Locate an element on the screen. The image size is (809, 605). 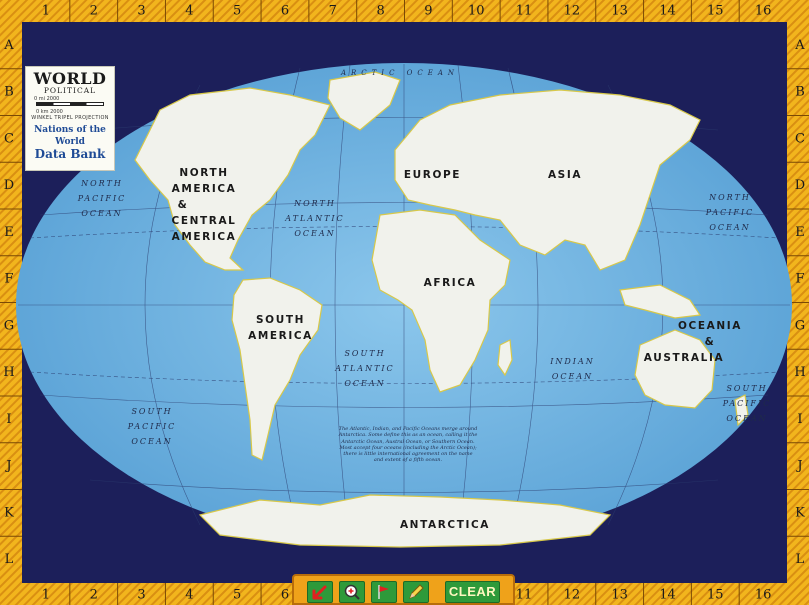
projection-label: WINKEL TRIPEL PROJECTION is located at coordinates (70, 118).